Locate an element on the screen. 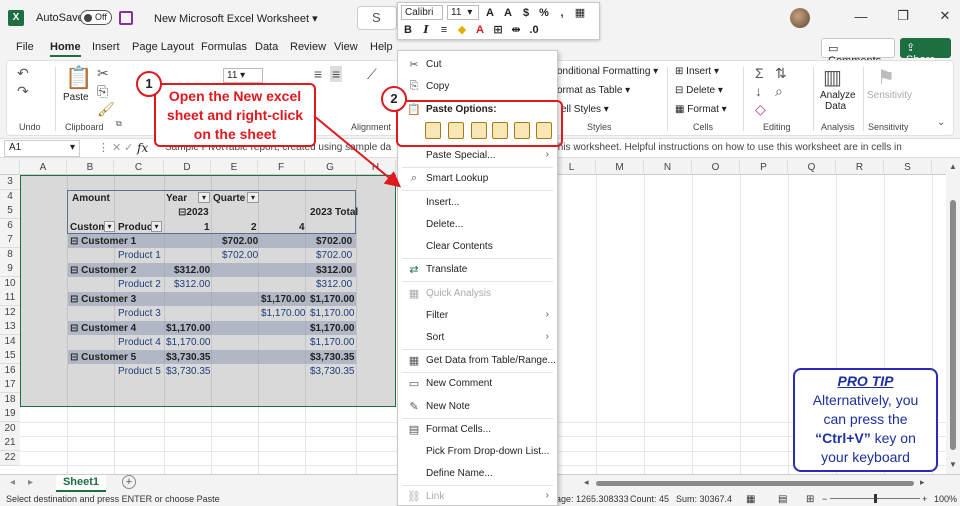 The height and width of the screenshot is (506, 960). cut-icon: ✂ is located at coordinates (103, 73).